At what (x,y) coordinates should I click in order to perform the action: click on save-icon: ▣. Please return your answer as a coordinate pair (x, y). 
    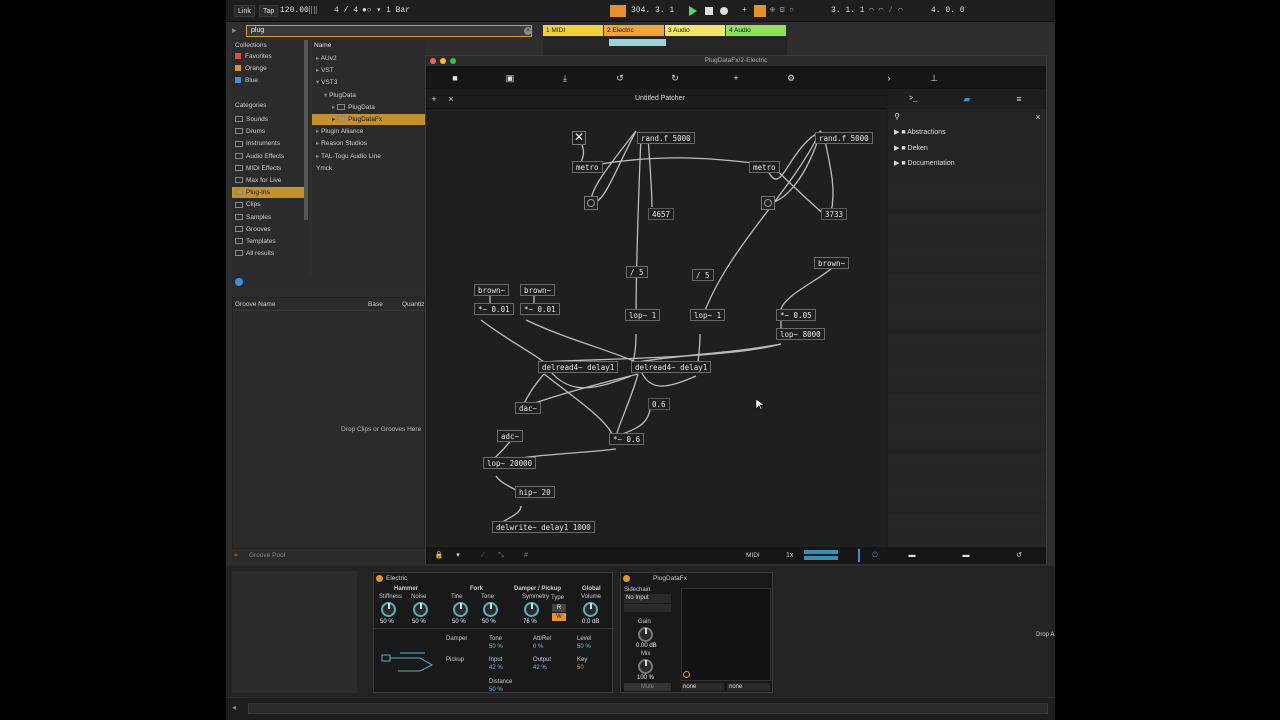
    Looking at the image, I should click on (510, 78).